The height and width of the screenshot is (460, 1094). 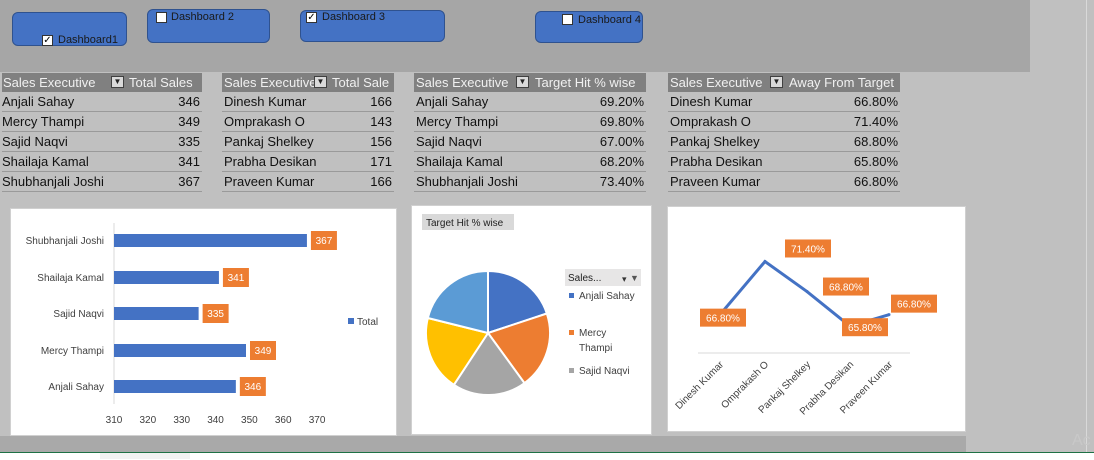 I want to click on legend-label: Anjali Sahay, so click(x=607, y=296).